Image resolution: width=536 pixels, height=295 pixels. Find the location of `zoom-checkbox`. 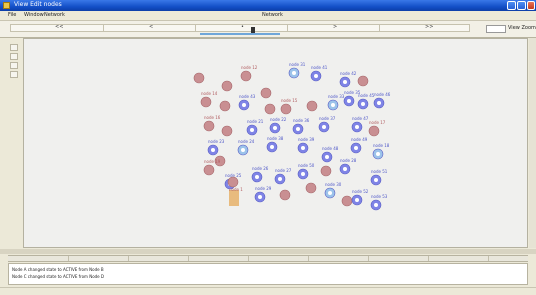

zoom-checkbox is located at coordinates (496, 29).